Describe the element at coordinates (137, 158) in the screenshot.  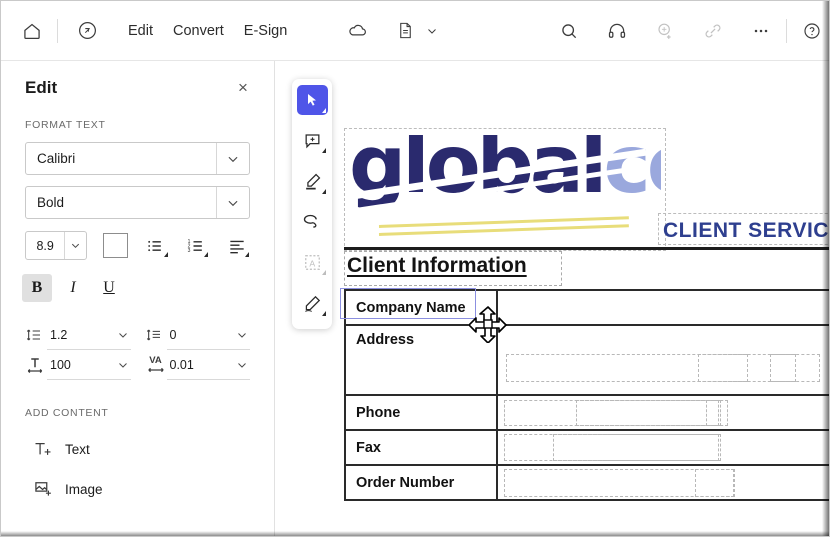
I see `font-family-select: Calibri` at that location.